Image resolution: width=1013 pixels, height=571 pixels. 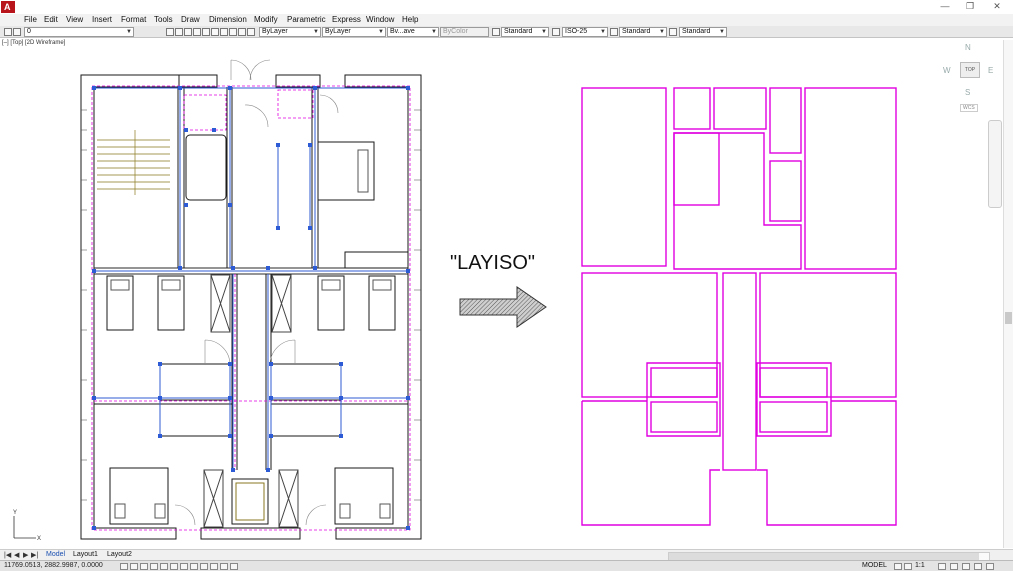 What do you see at coordinates (25, 555) in the screenshot?
I see `tab-next-button: ▶` at bounding box center [25, 555].